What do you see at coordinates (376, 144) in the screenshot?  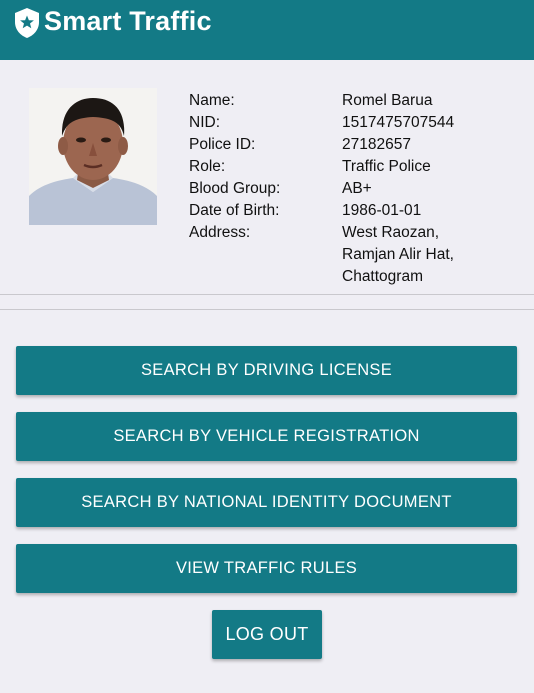 I see `police-id-value: 27182657` at bounding box center [376, 144].